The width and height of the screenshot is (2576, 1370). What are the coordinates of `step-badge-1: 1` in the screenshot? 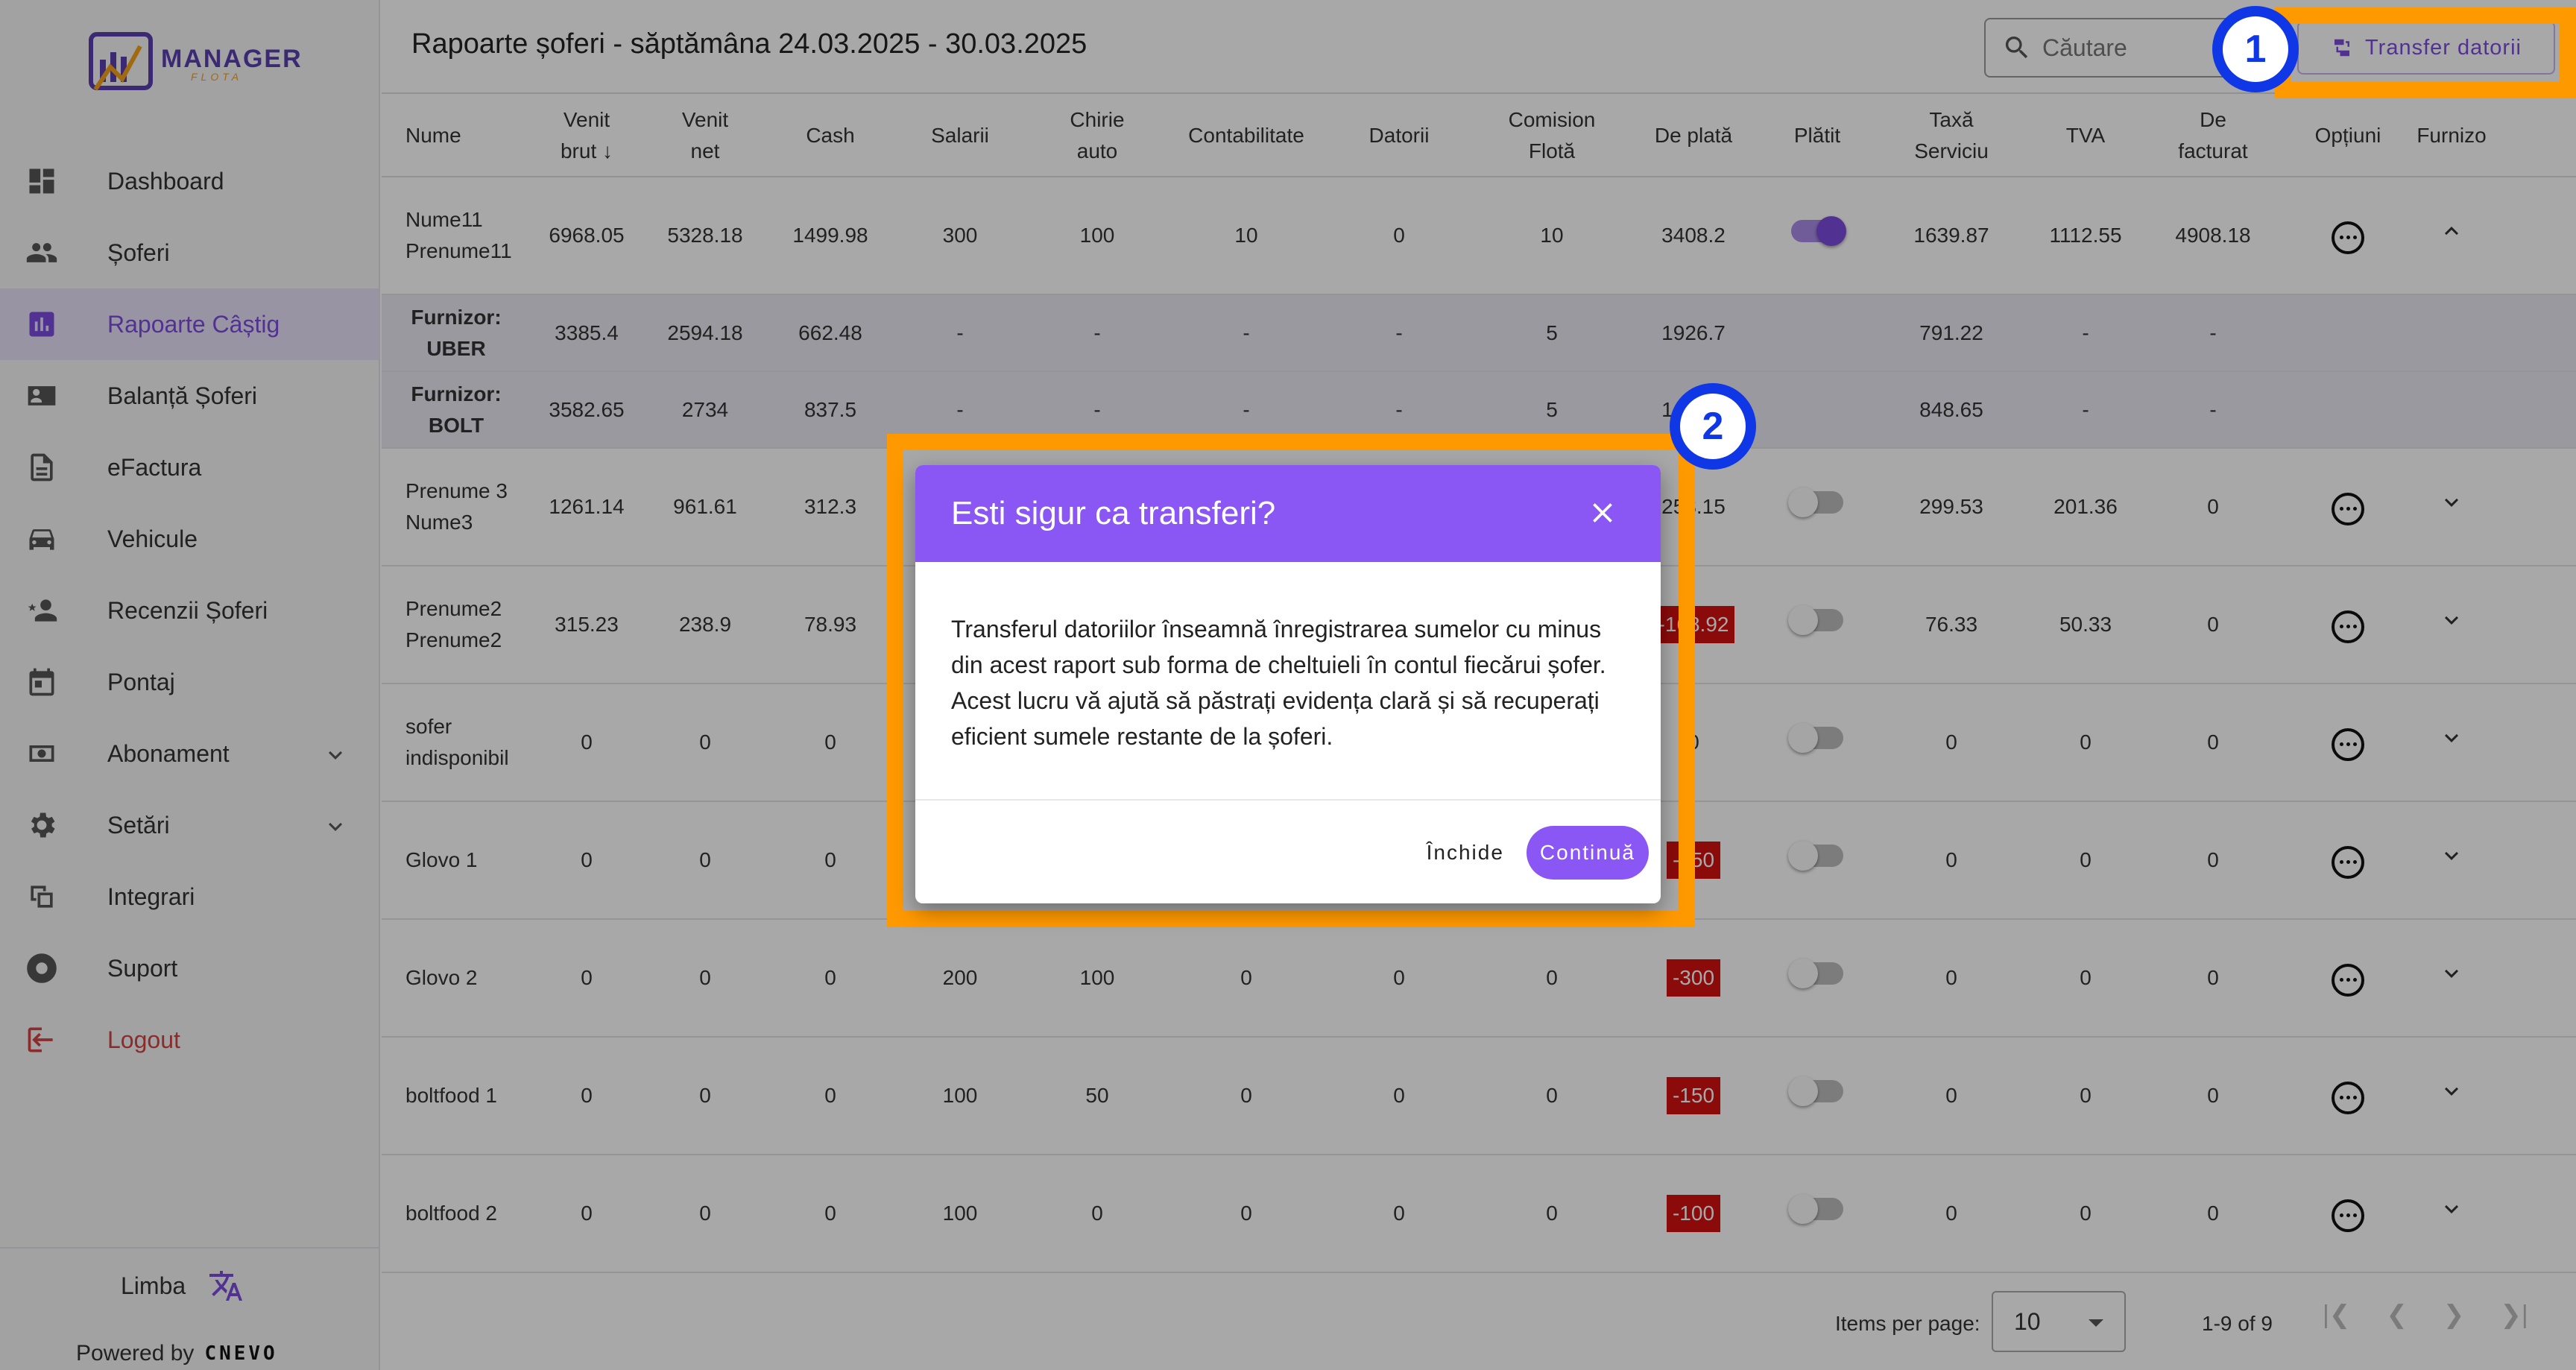 It's located at (2255, 49).